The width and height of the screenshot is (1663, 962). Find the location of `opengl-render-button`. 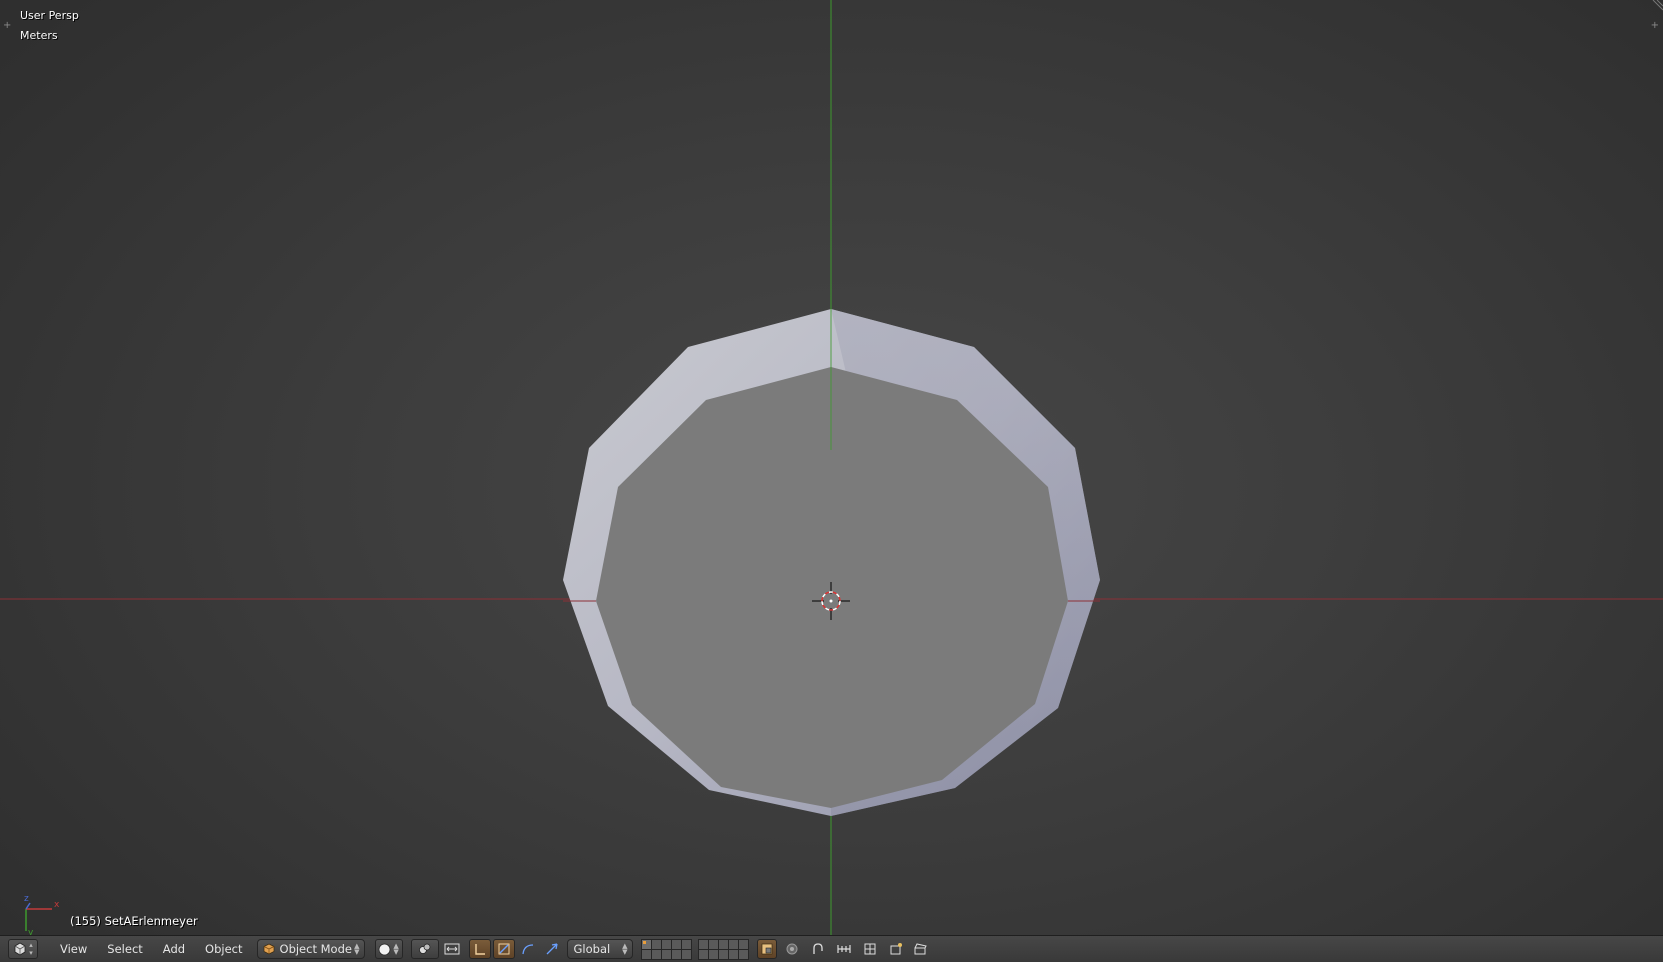

opengl-render-button is located at coordinates (896, 949).